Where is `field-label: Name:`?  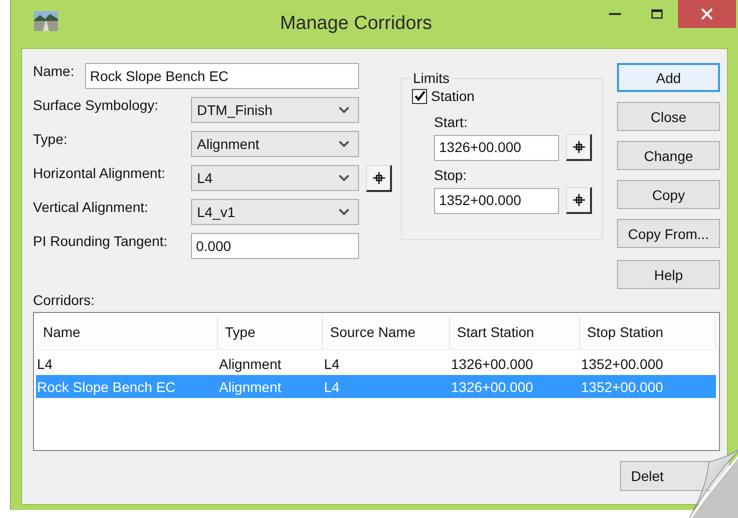 field-label: Name: is located at coordinates (54, 71).